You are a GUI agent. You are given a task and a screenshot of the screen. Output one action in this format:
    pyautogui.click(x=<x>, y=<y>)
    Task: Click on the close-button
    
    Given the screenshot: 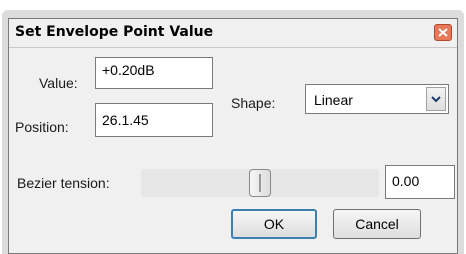 What is the action you would take?
    pyautogui.click(x=443, y=32)
    